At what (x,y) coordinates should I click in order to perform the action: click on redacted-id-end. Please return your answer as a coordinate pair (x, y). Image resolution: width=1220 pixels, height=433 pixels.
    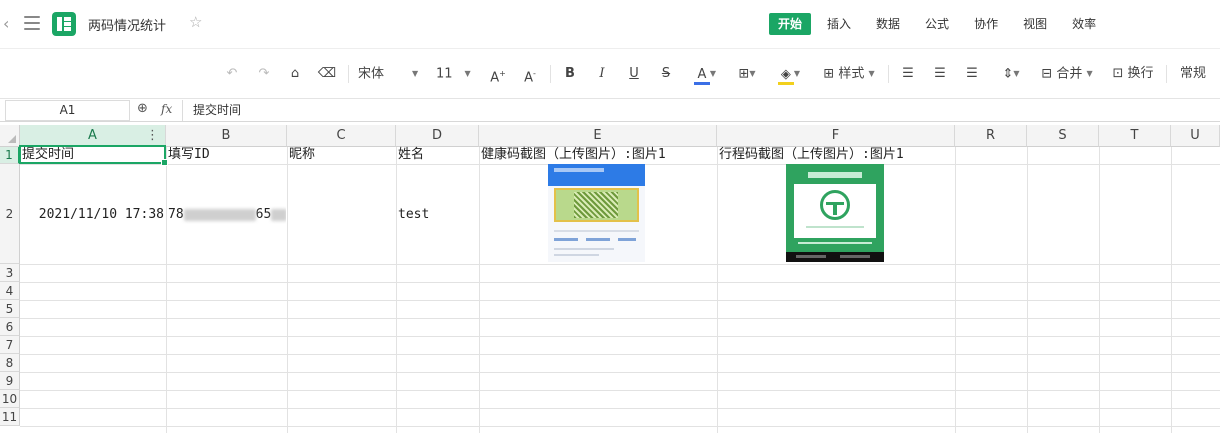
    Looking at the image, I should click on (278, 214).